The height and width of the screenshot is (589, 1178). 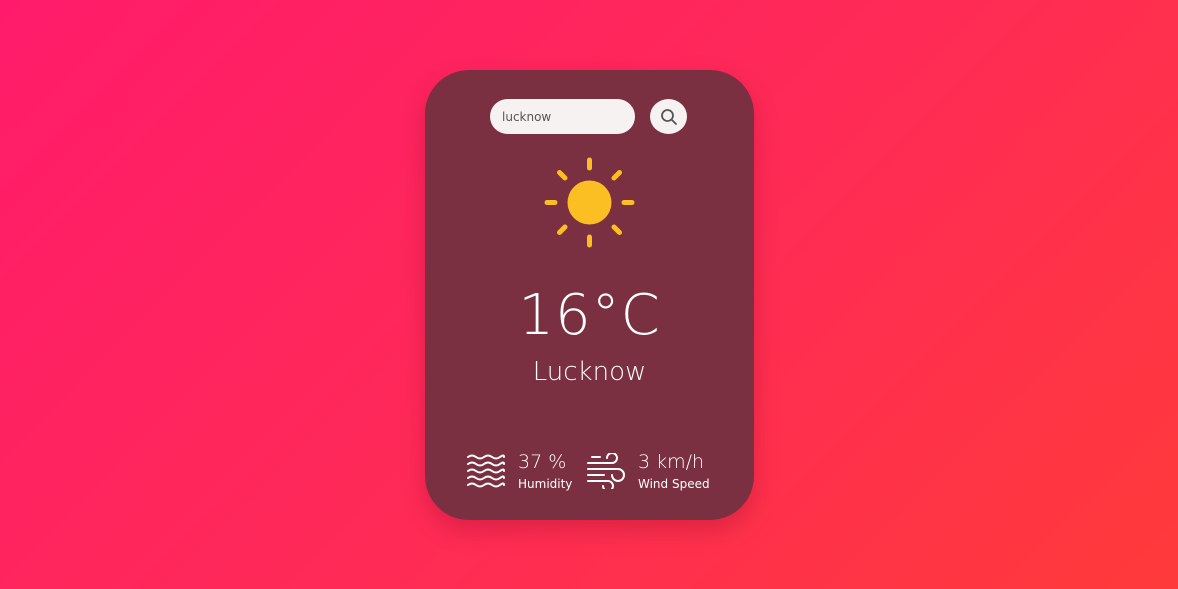 What do you see at coordinates (545, 484) in the screenshot?
I see `humidity-label: Humidity` at bounding box center [545, 484].